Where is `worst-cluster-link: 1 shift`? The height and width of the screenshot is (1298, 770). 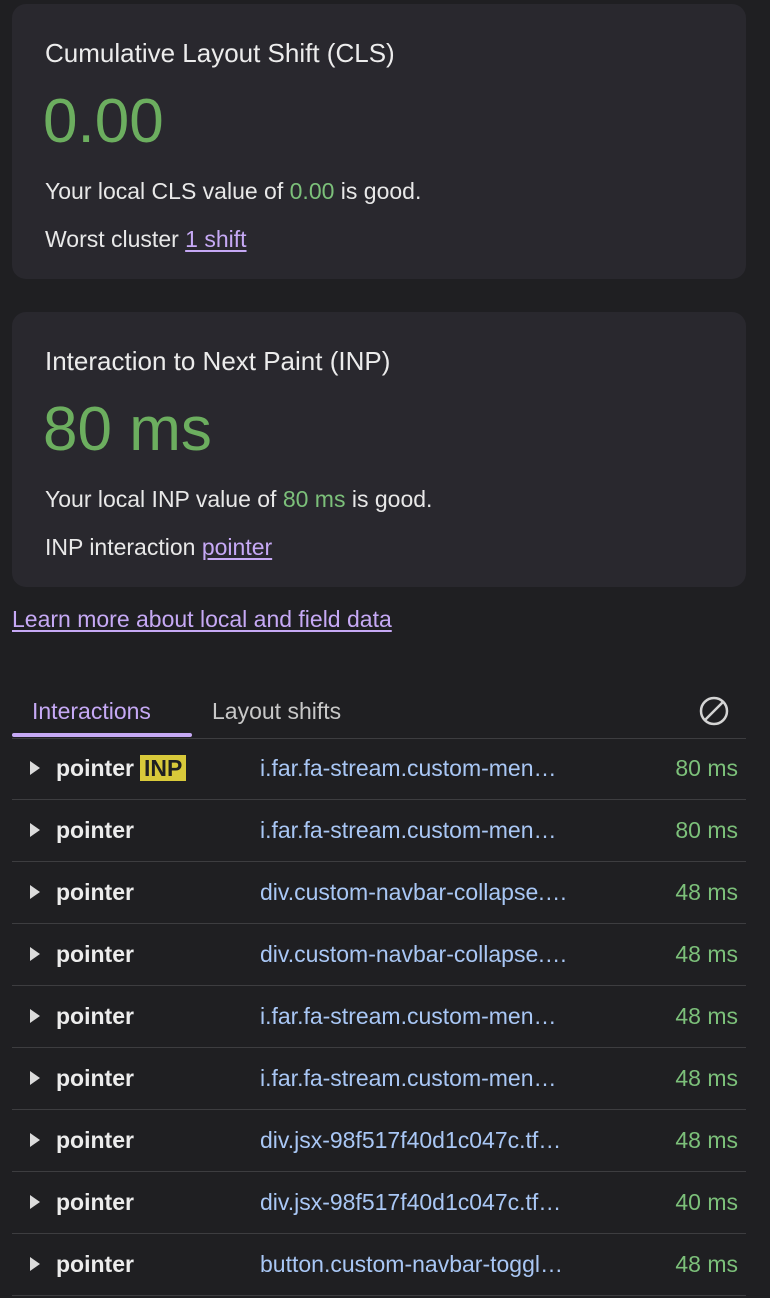 worst-cluster-link: 1 shift is located at coordinates (215, 239).